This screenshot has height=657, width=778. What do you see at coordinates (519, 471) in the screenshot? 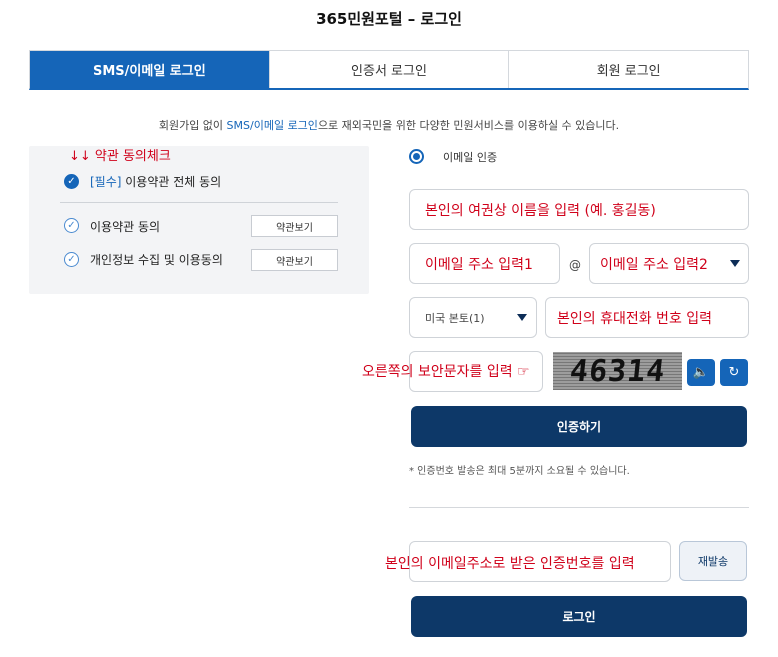
I see `send-time-hint: * 인증번호 발송은 최대 5분까지 소요될 수 있습니다.` at bounding box center [519, 471].